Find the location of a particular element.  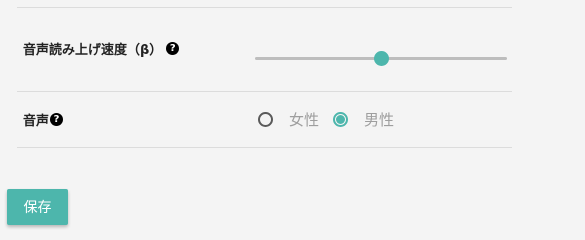

slider-thumb is located at coordinates (381, 58).